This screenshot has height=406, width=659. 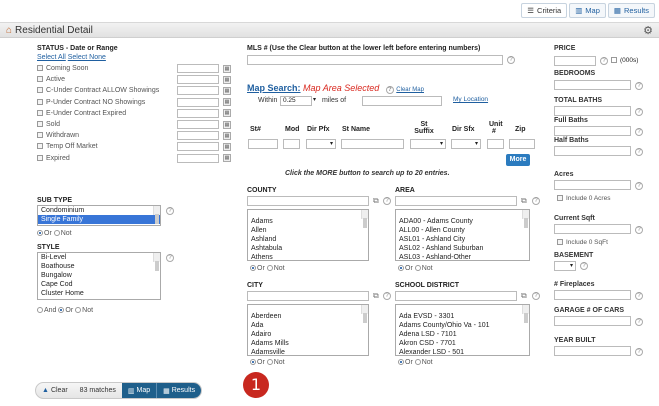 What do you see at coordinates (58, 136) in the screenshot?
I see `status-option: Withdrawn` at bounding box center [58, 136].